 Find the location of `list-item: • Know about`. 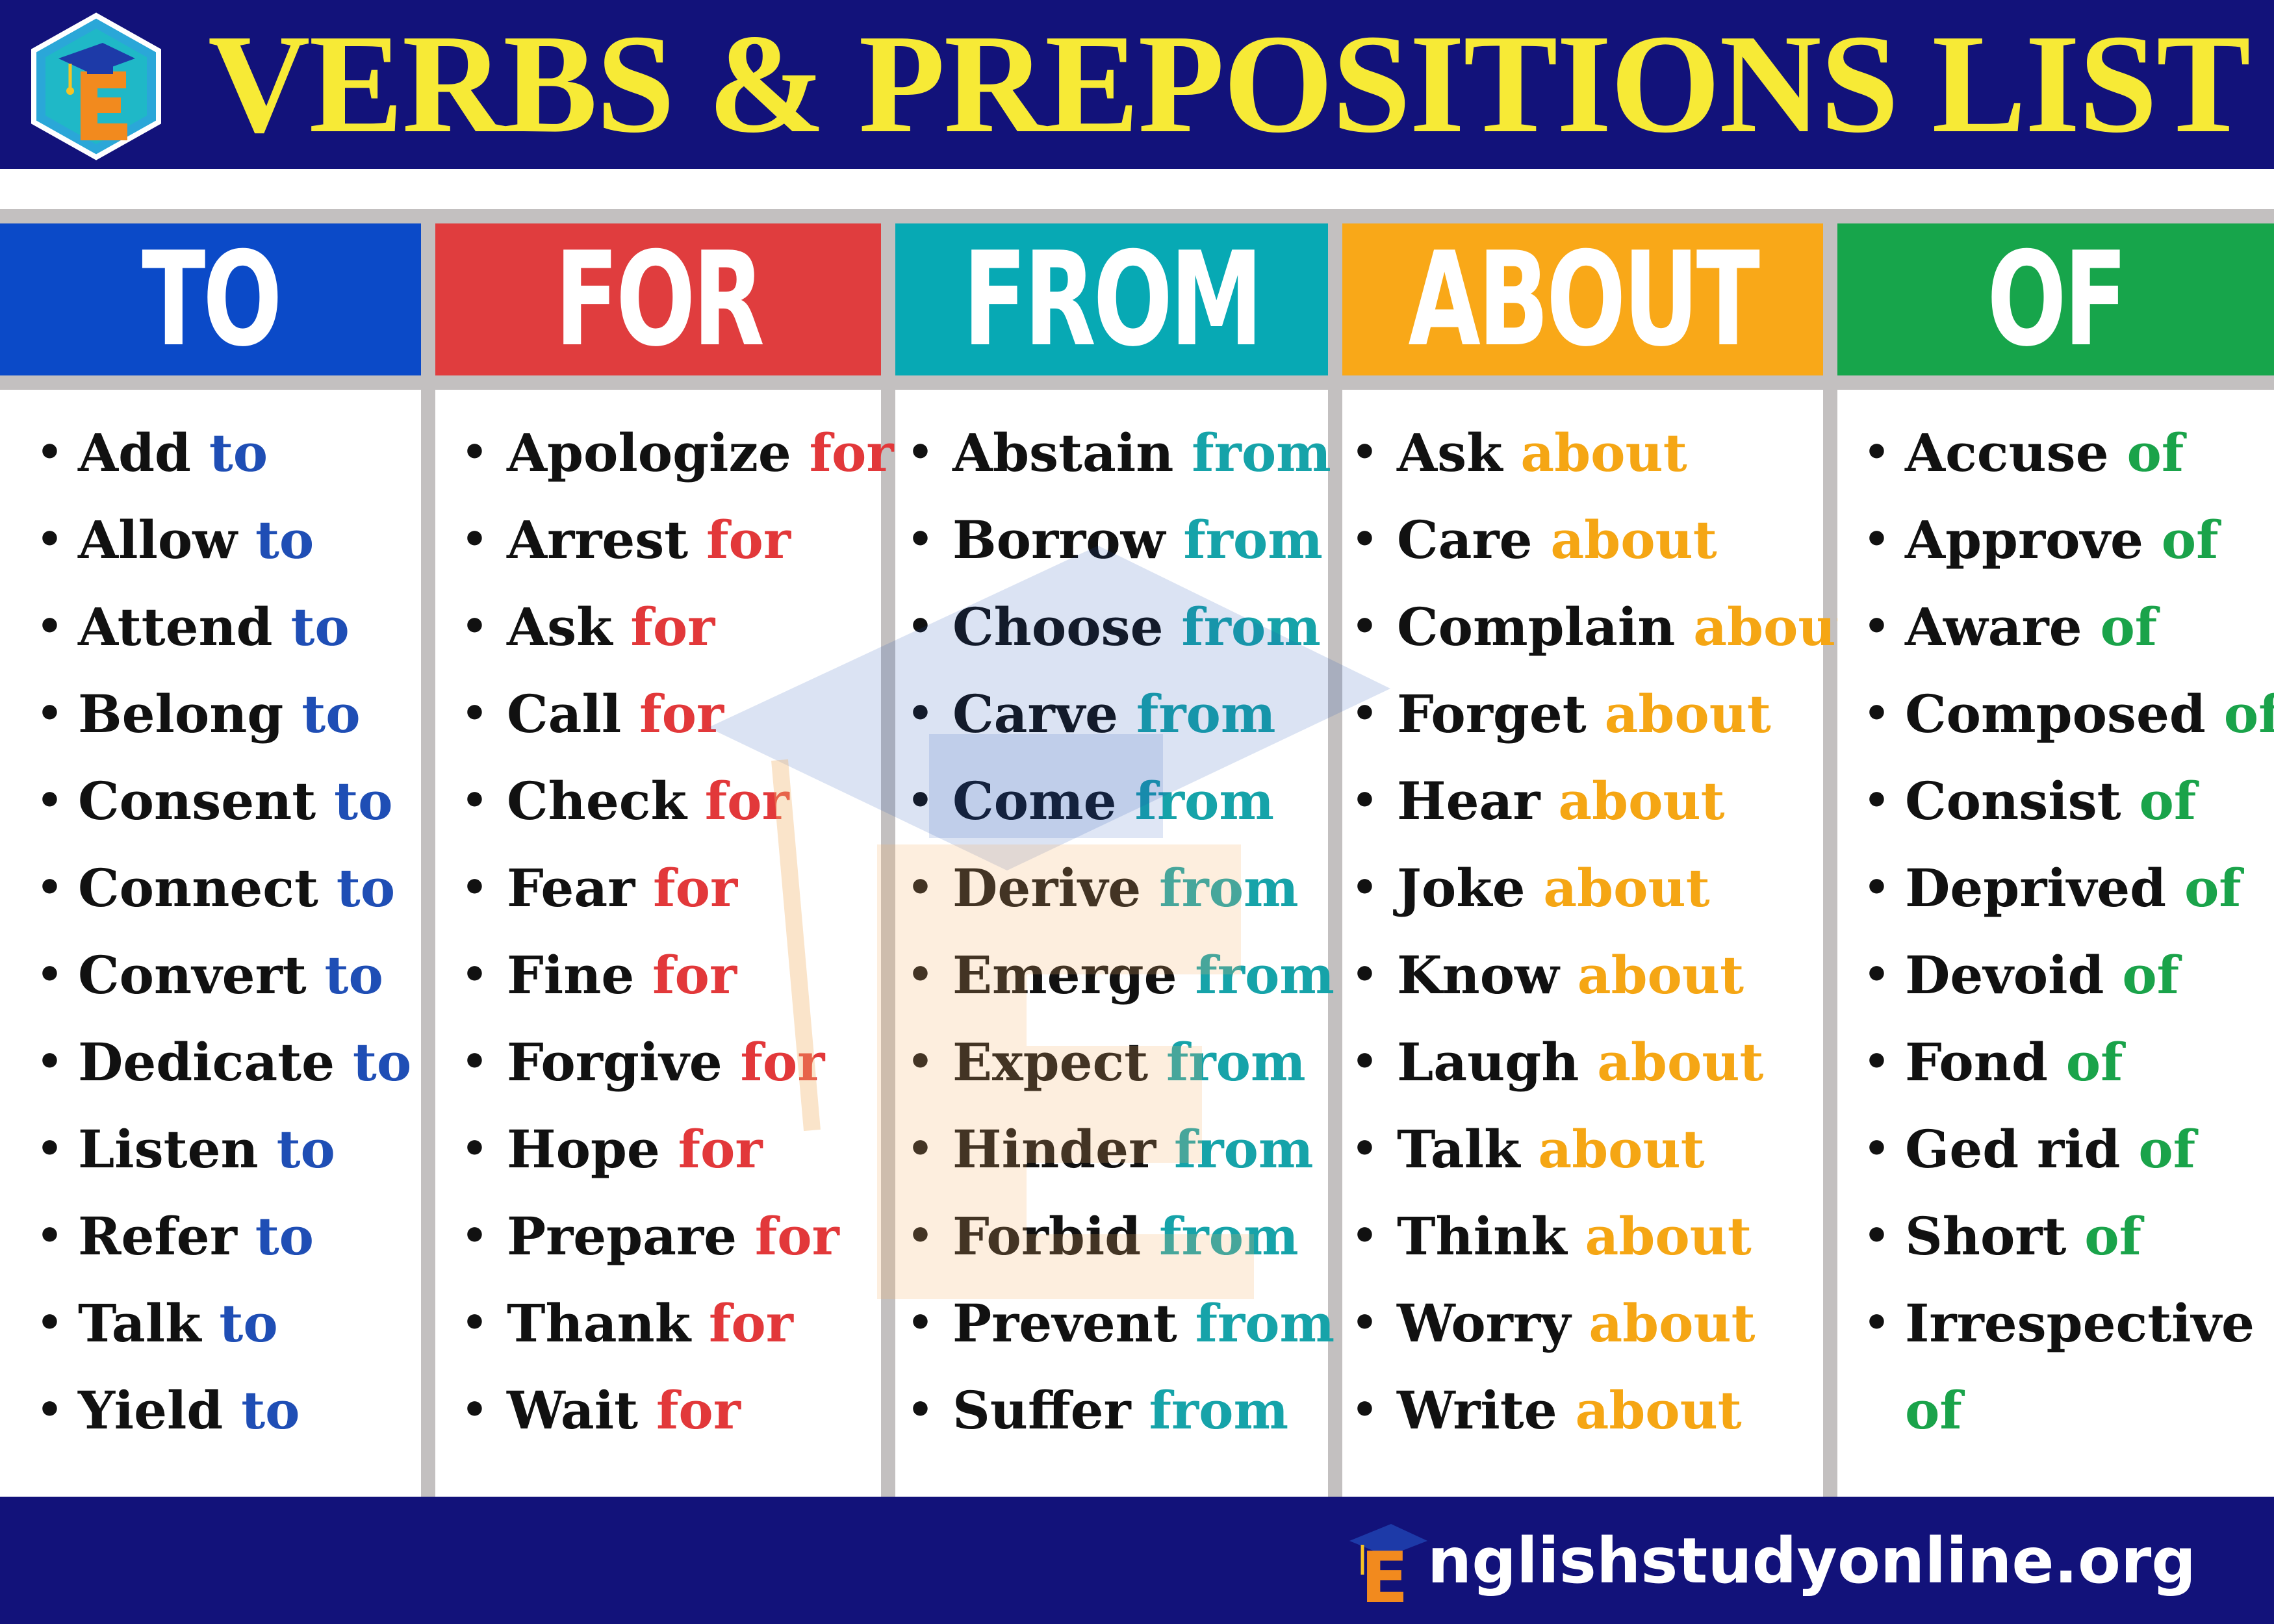

list-item: • Know about is located at coordinates (1582, 975).